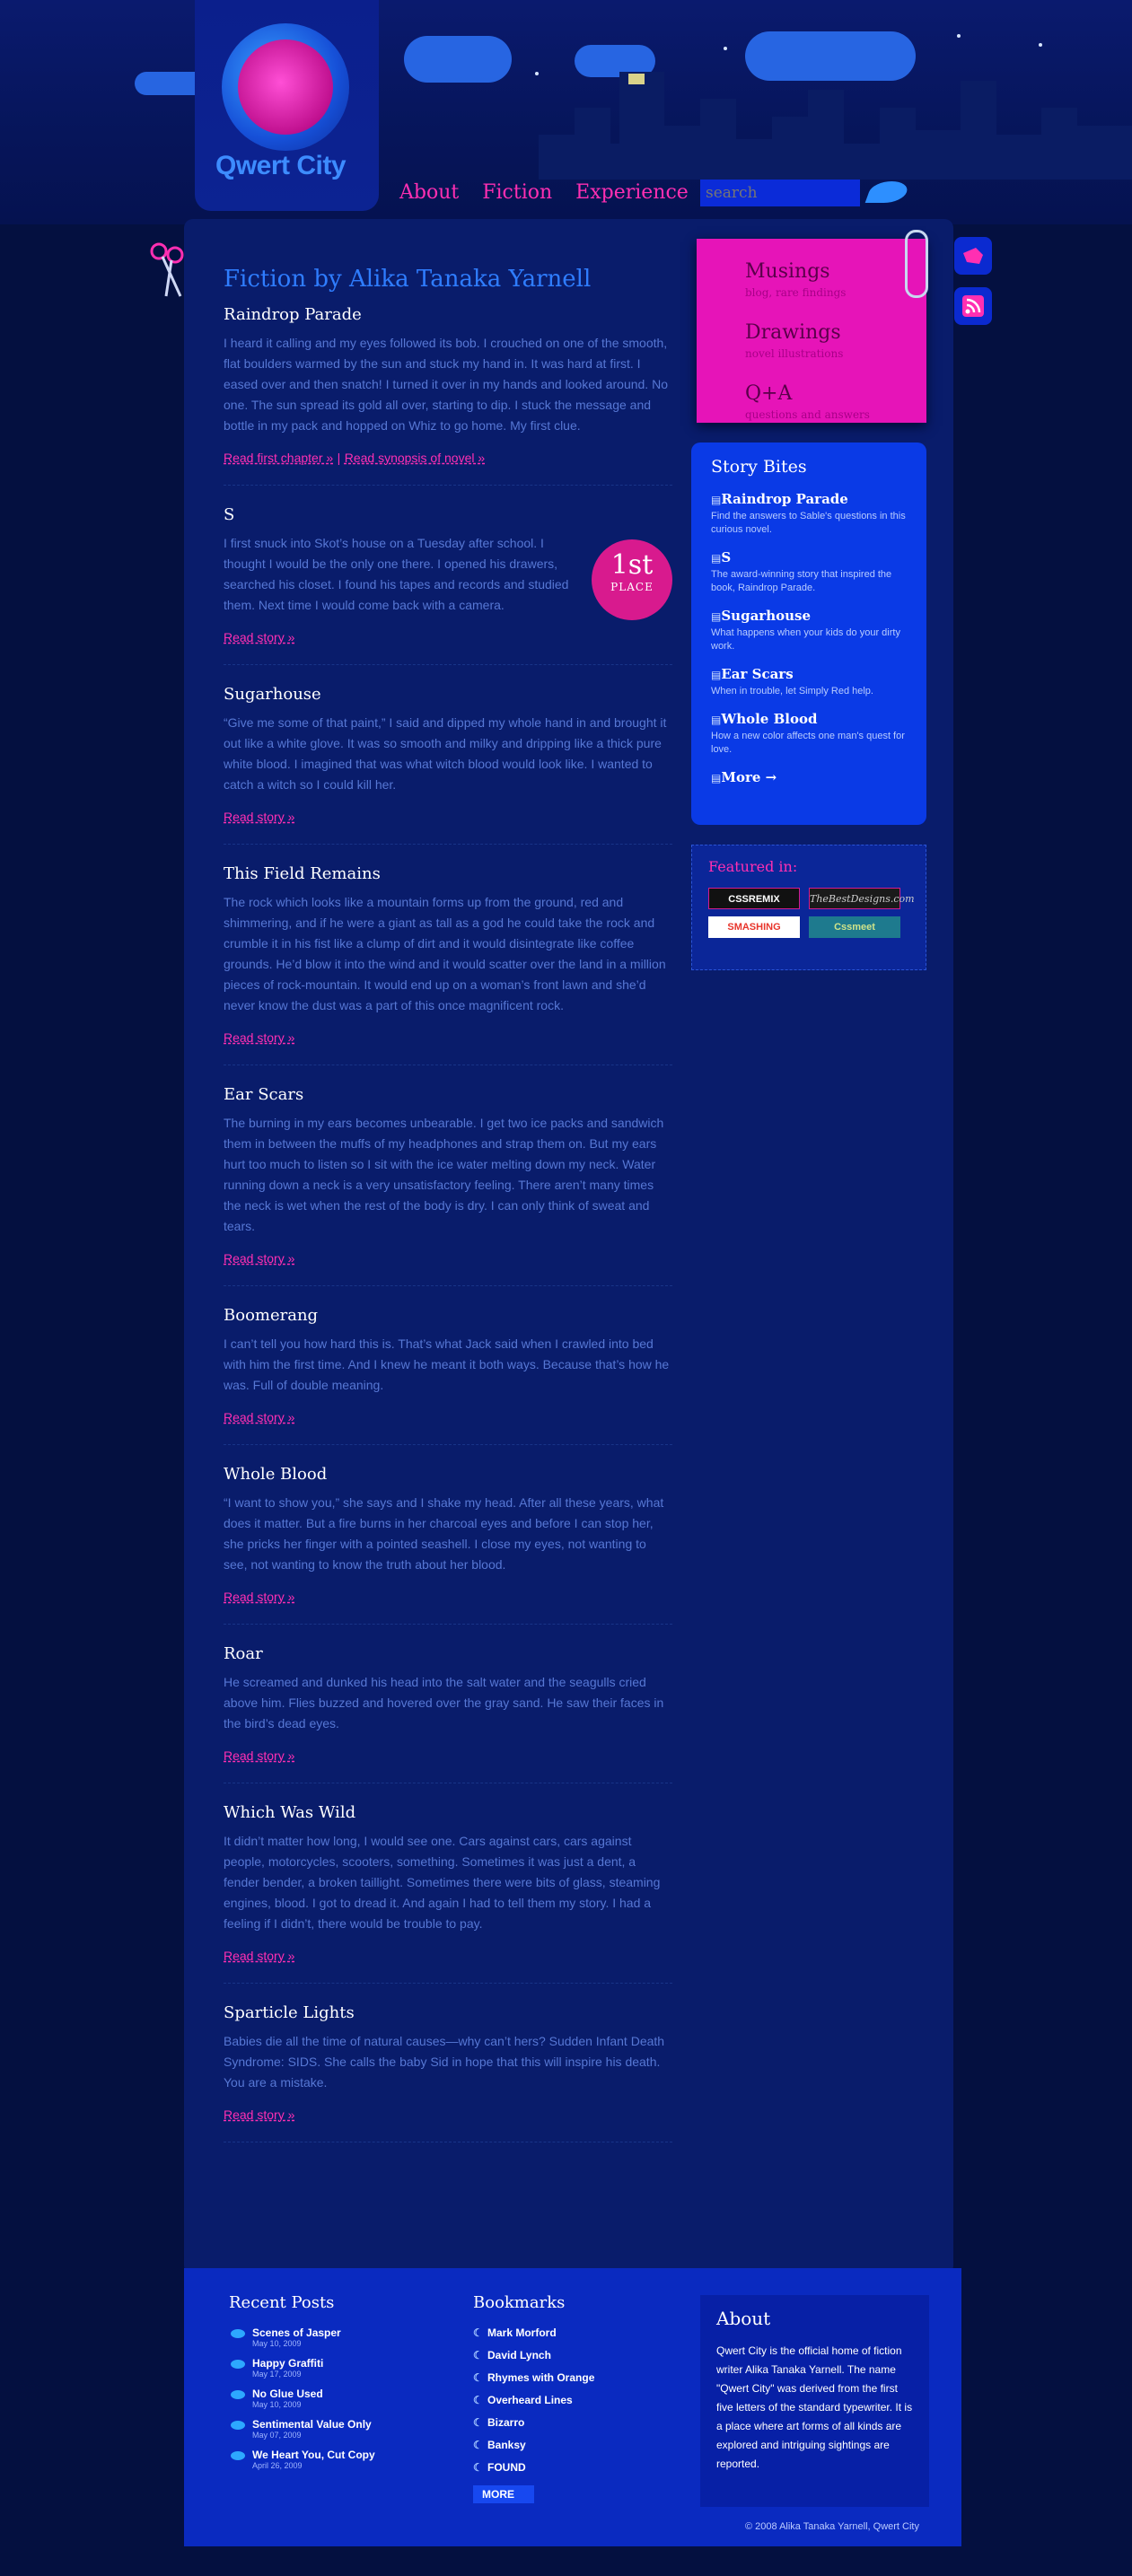 The width and height of the screenshot is (1132, 2576). Describe the element at coordinates (854, 927) in the screenshot. I see `cssmeet-logo: Cssmeet` at that location.